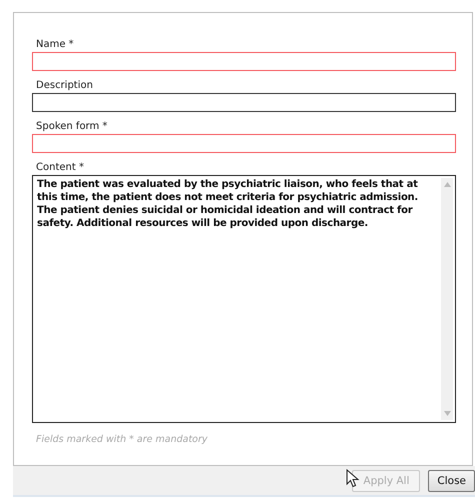 The height and width of the screenshot is (500, 475). What do you see at coordinates (72, 126) in the screenshot?
I see `field-label: Spoken form *` at bounding box center [72, 126].